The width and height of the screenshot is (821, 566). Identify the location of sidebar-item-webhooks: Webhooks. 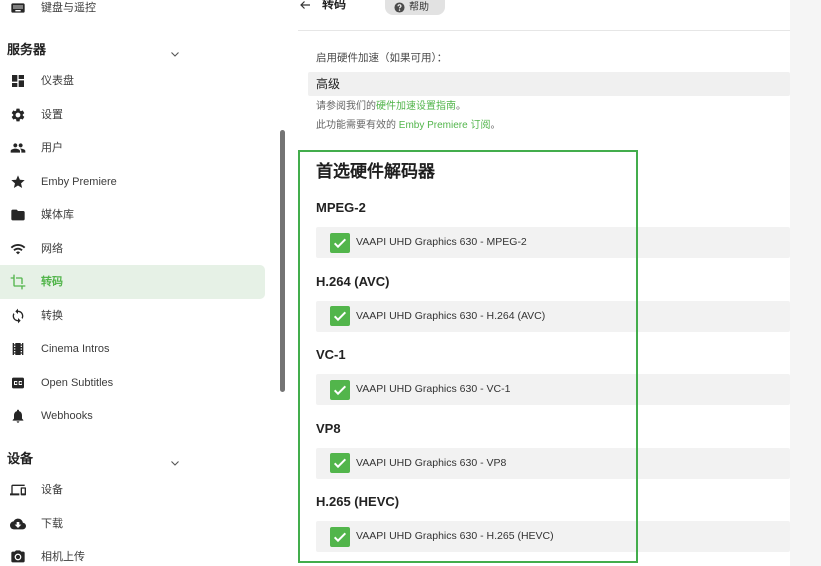
(132, 416).